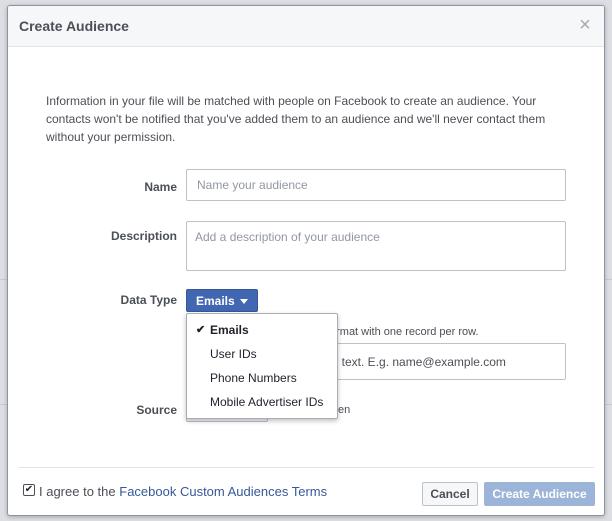 This screenshot has height=521, width=612. What do you see at coordinates (29, 490) in the screenshot?
I see `agree-checkbox: ✔` at bounding box center [29, 490].